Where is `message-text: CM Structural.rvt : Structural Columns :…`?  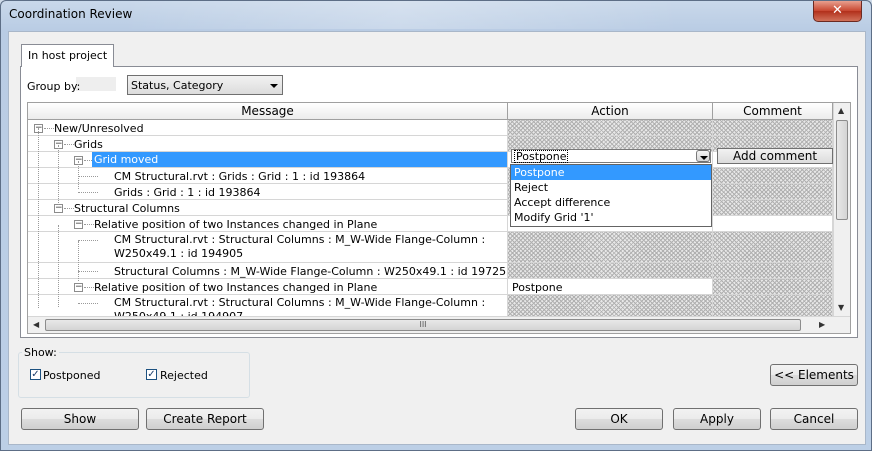
message-text: CM Structural.rvt : Structural Columns :… is located at coordinates (300, 246).